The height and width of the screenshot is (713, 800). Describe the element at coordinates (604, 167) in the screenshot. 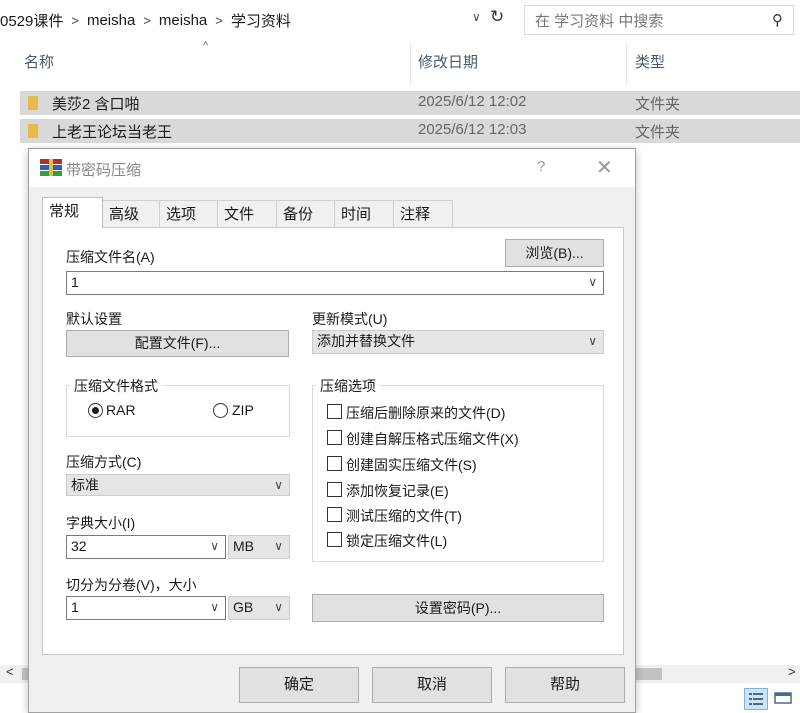

I see `close-icon: ✕` at that location.